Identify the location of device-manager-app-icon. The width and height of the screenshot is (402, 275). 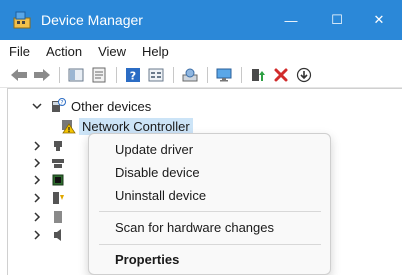
(22, 20).